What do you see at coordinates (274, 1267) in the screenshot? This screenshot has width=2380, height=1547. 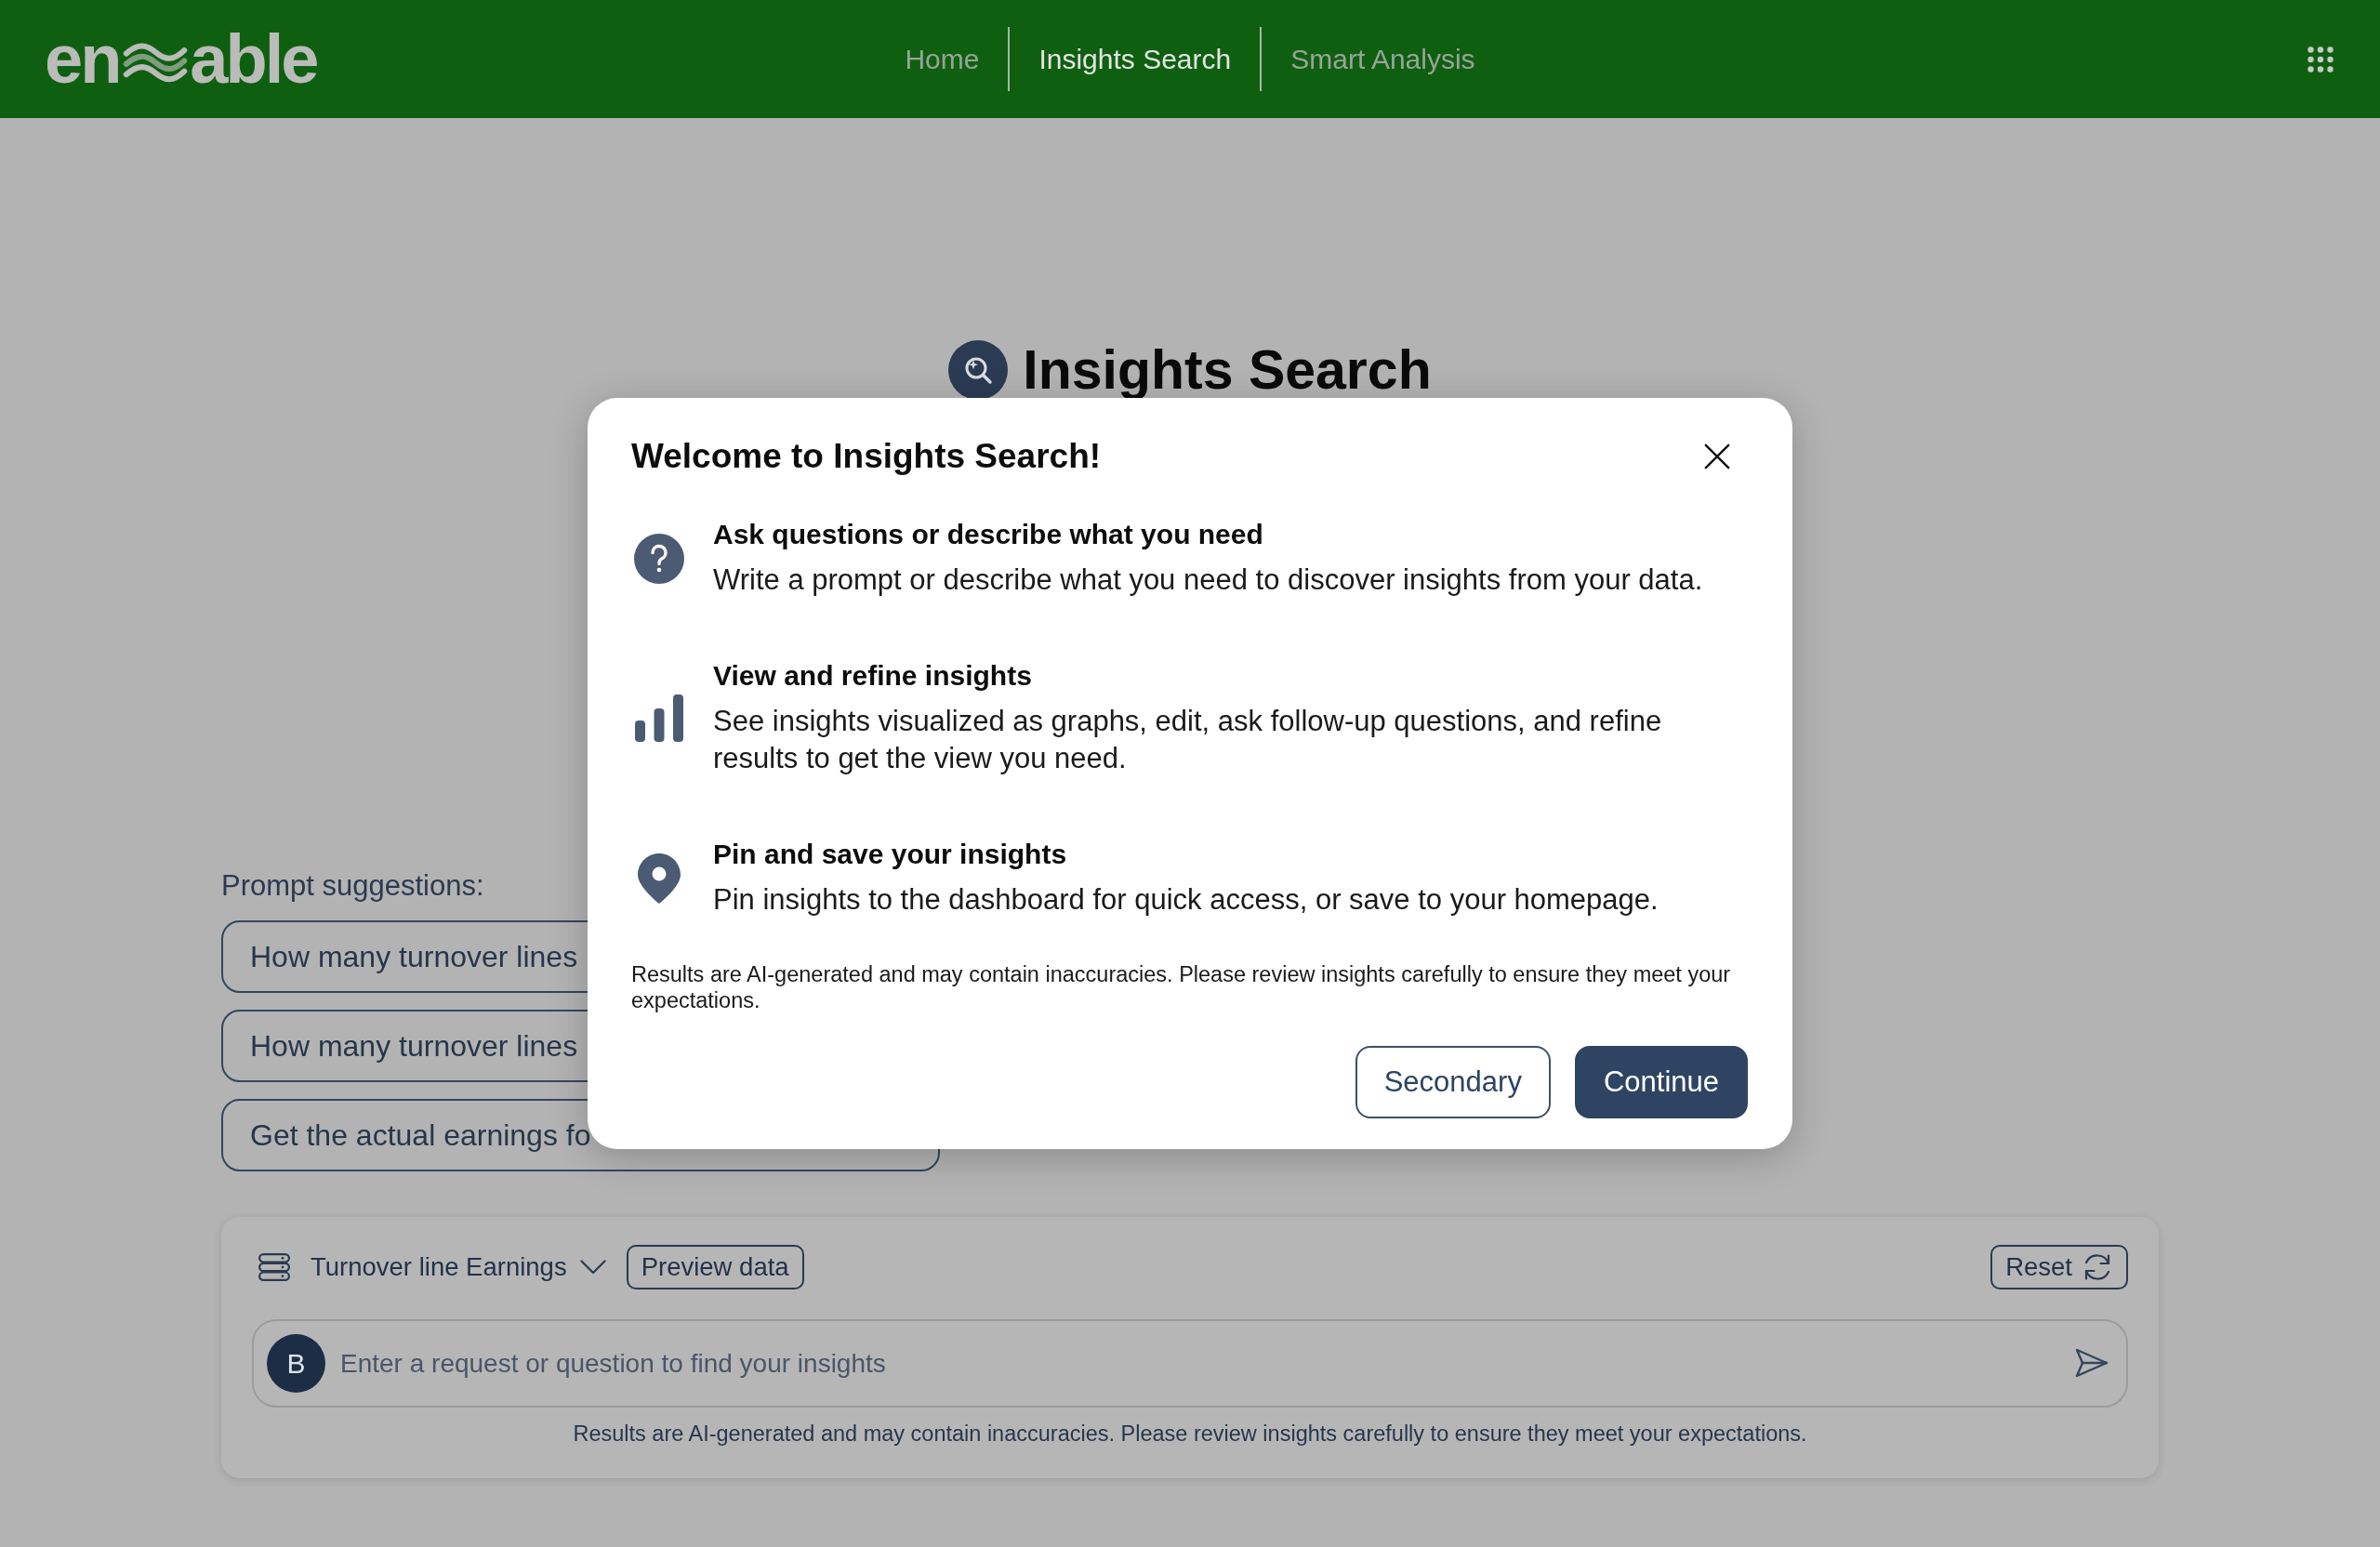 I see `database-icon` at bounding box center [274, 1267].